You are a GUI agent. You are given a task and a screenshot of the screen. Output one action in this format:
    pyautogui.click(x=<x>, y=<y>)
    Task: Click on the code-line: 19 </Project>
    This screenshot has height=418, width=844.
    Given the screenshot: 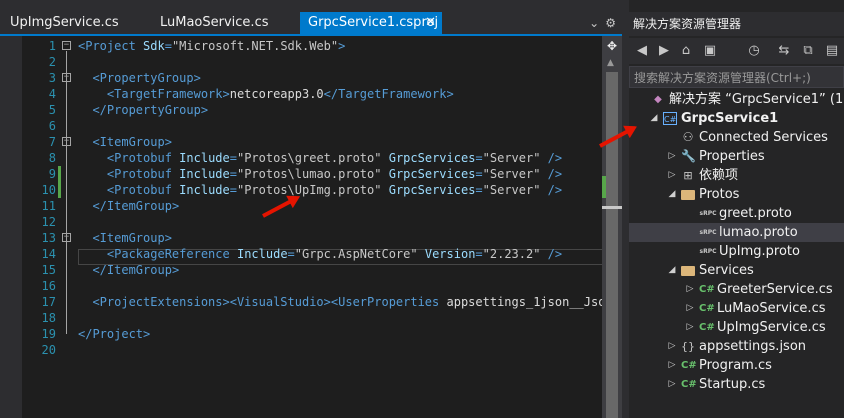 What is the action you would take?
    pyautogui.click(x=312, y=334)
    